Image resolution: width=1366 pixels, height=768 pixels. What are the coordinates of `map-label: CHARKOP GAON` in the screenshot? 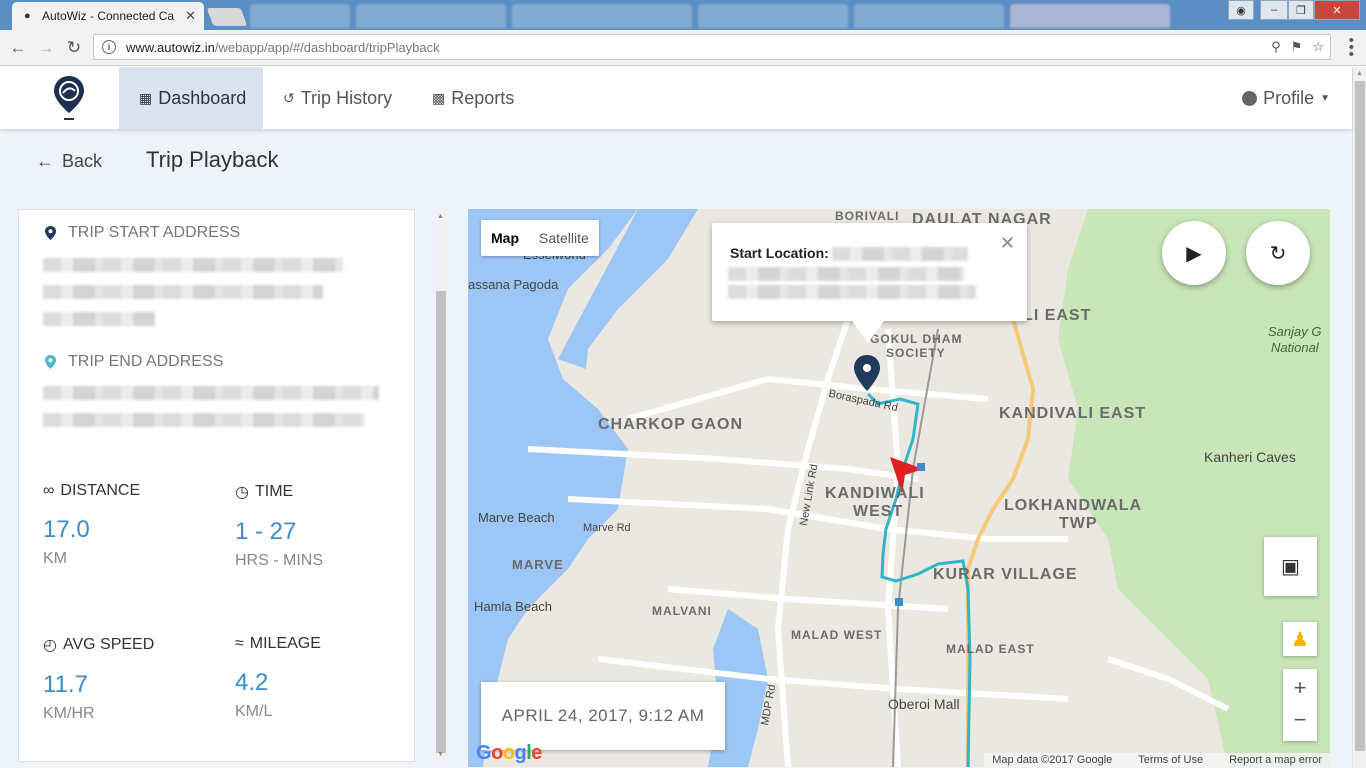 It's located at (671, 424).